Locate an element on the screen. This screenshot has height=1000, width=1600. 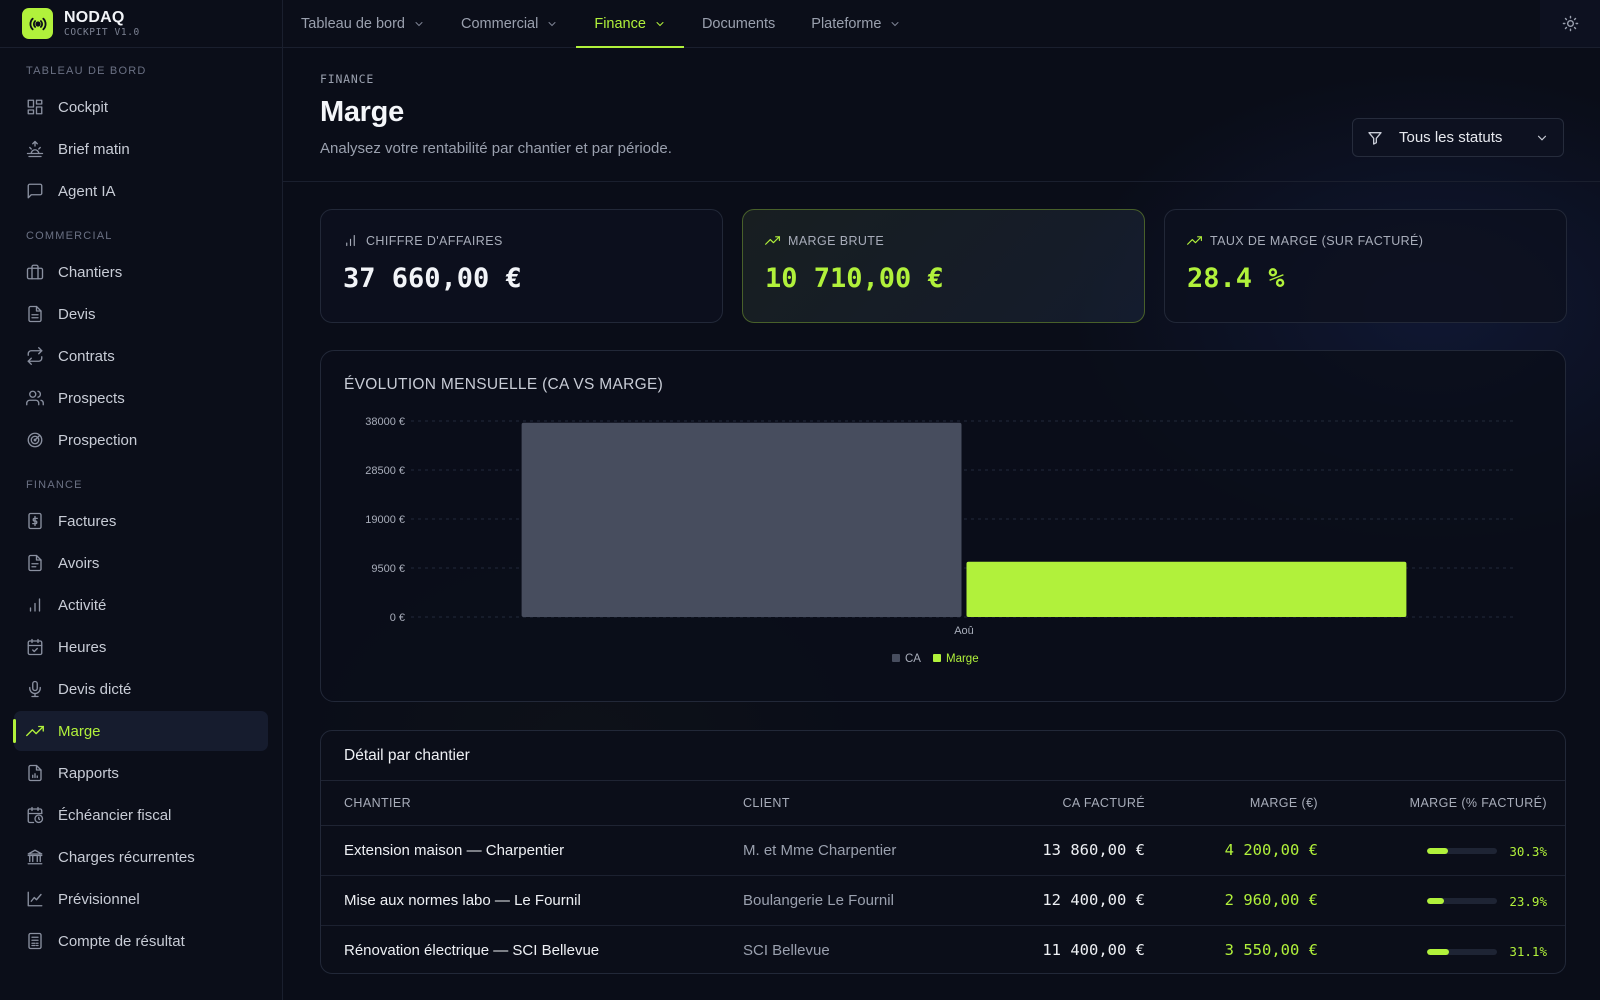
legend-swatch-marge is located at coordinates (937, 658).